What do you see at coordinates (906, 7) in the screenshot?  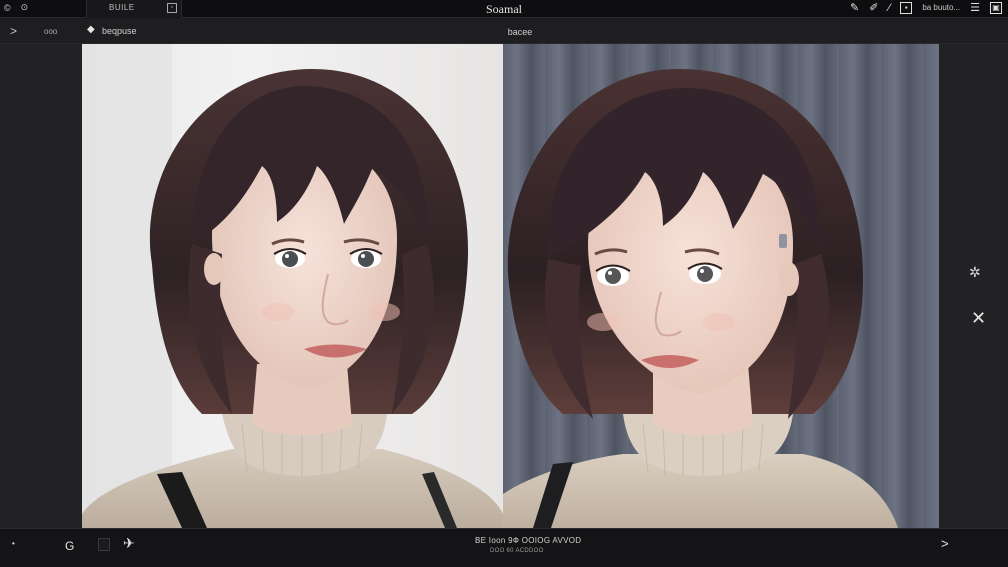 I see `image-icon: ▪` at bounding box center [906, 7].